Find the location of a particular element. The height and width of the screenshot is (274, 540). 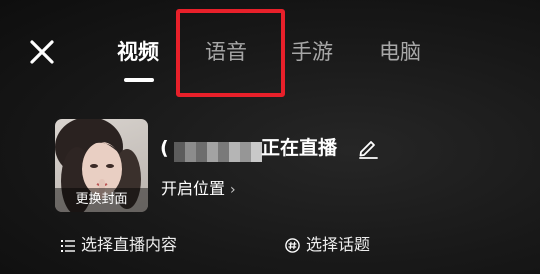

active-tab-indicator is located at coordinates (139, 80).